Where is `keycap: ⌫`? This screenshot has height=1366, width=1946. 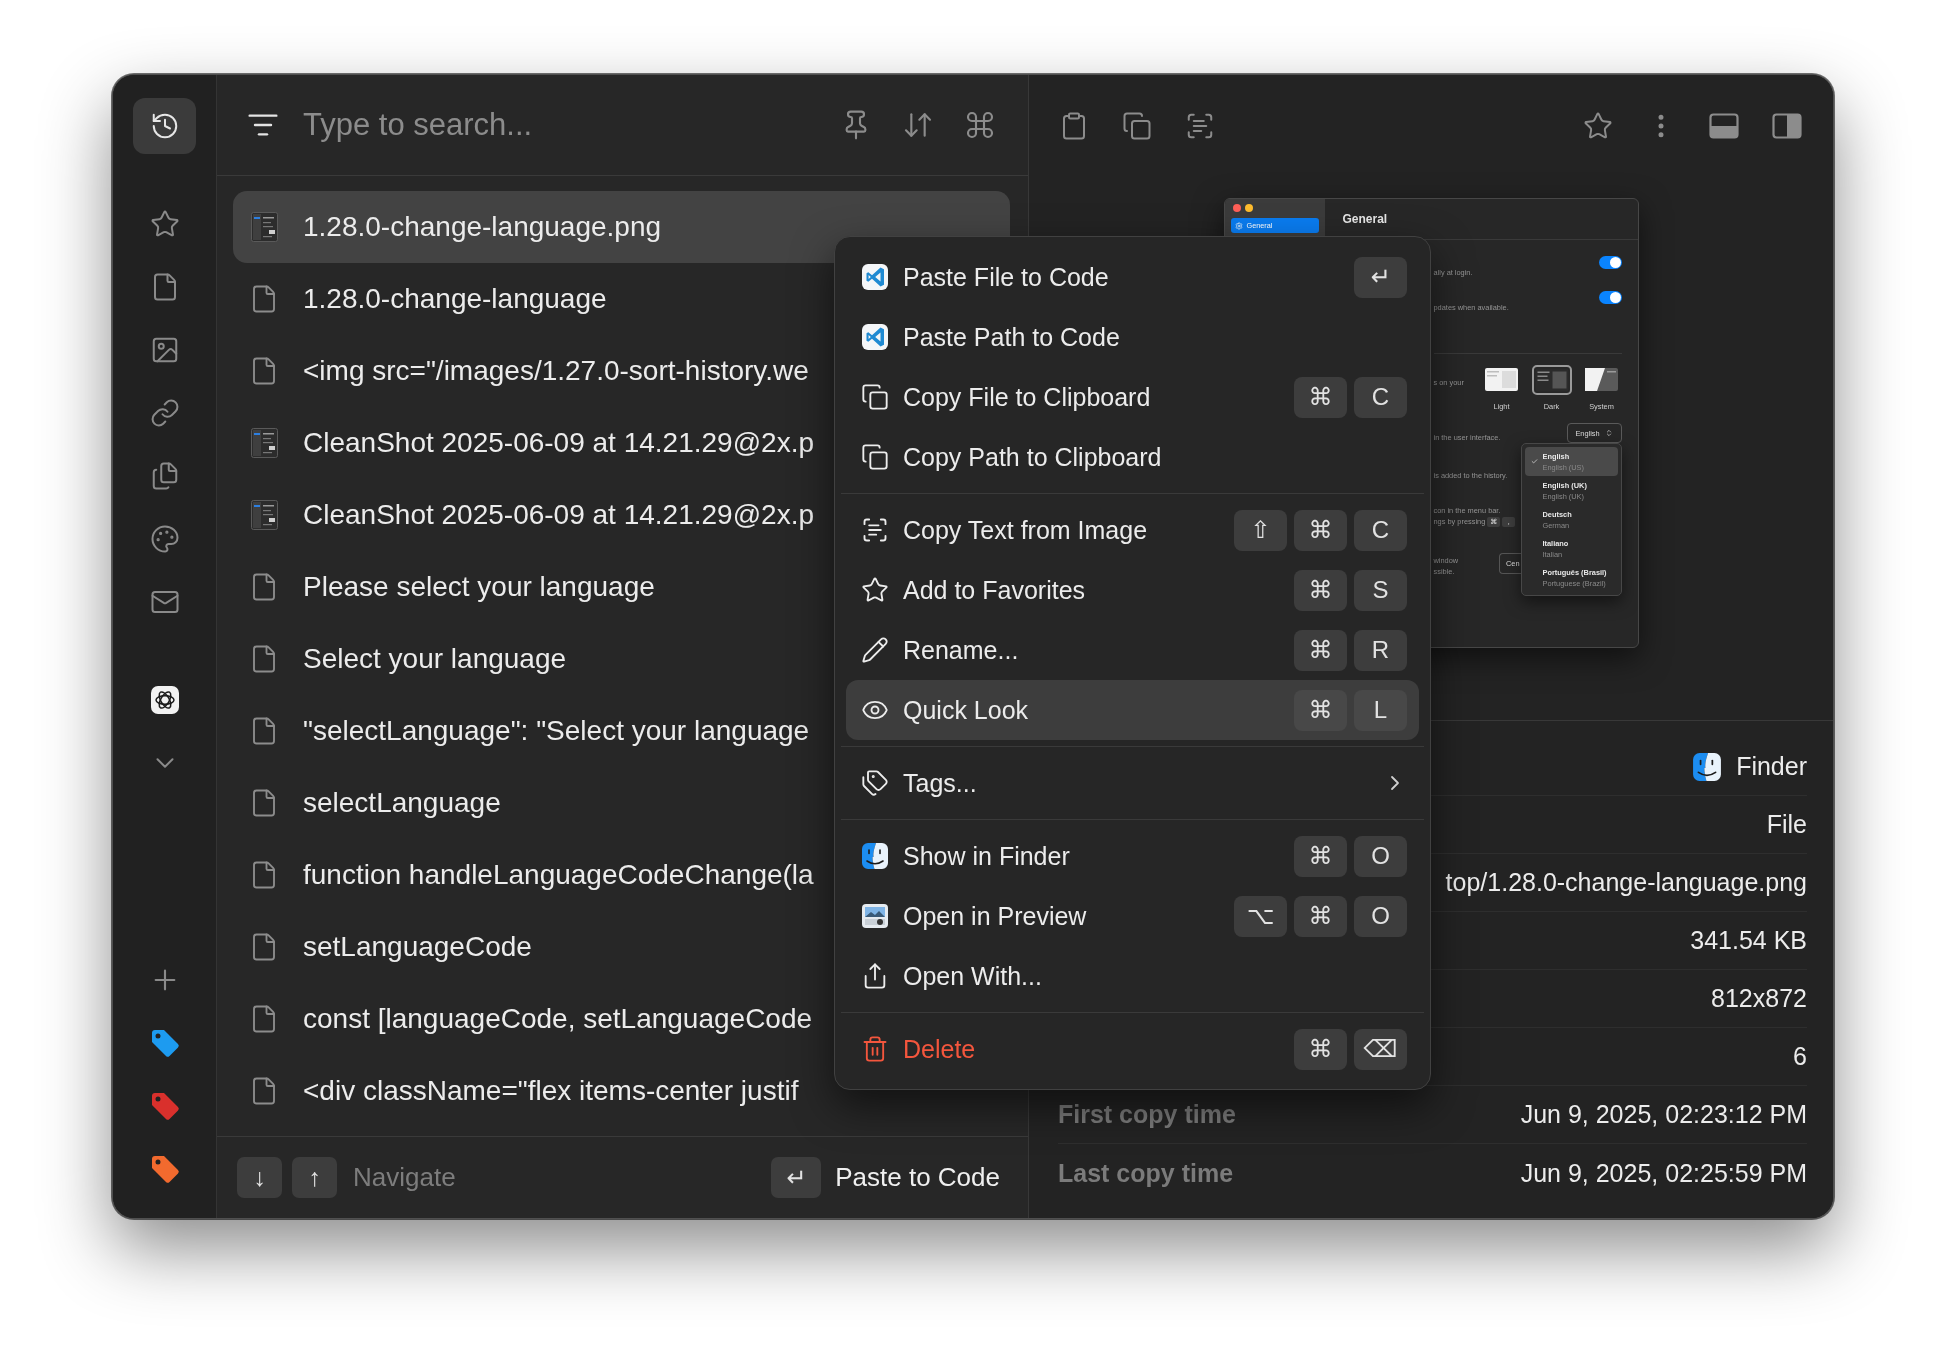 keycap: ⌫ is located at coordinates (1380, 1049).